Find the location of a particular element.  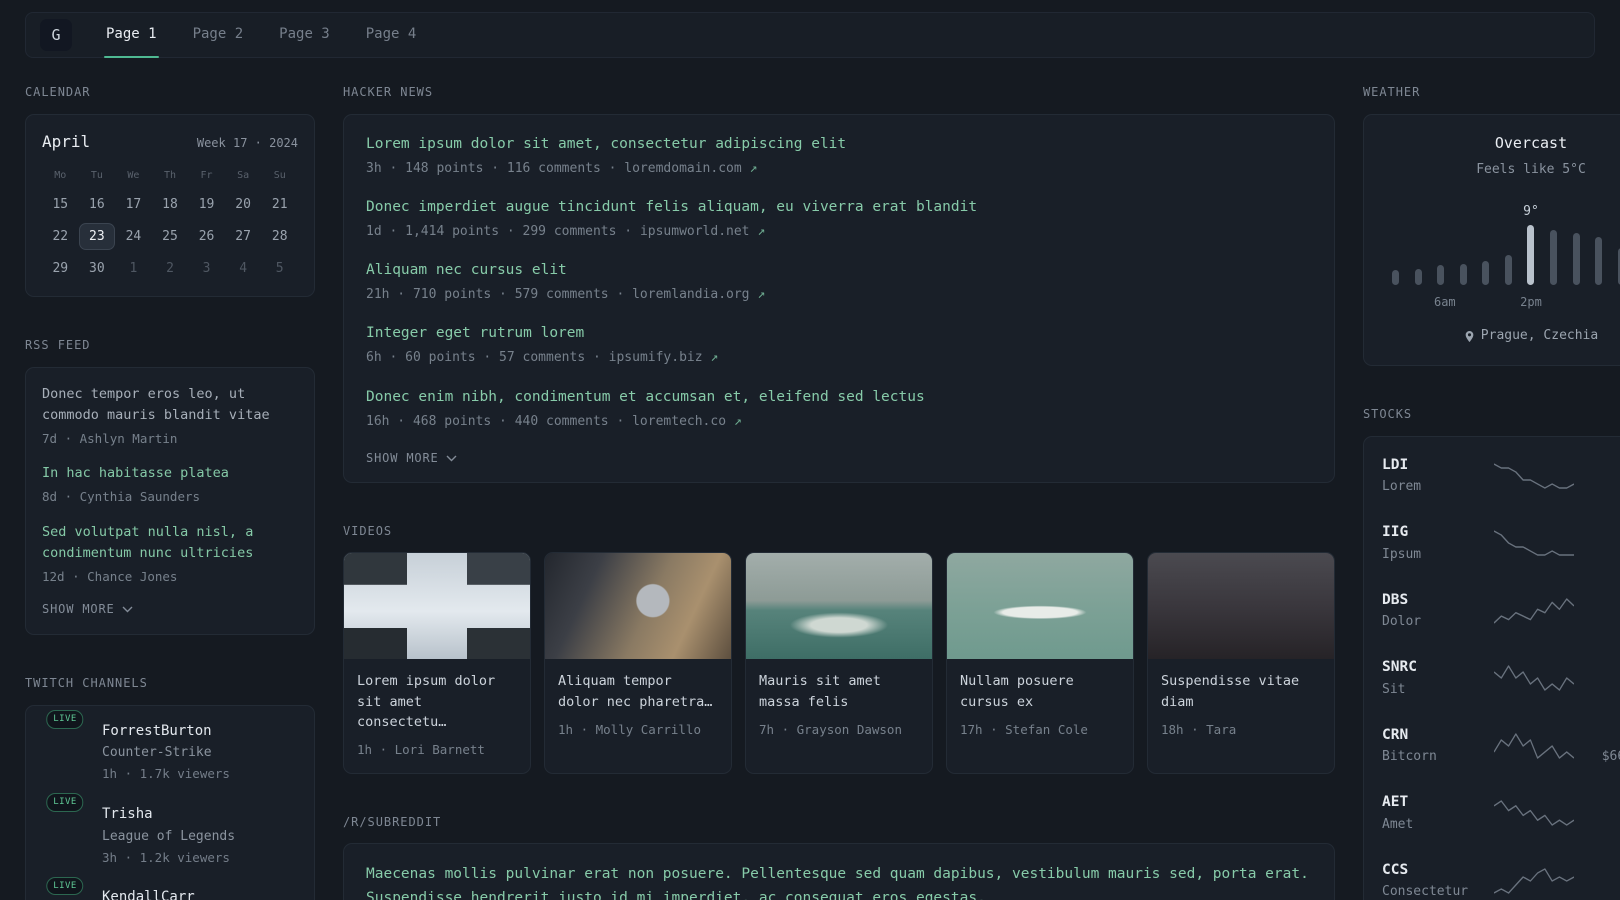

calendar-day: 19 is located at coordinates (206, 205).